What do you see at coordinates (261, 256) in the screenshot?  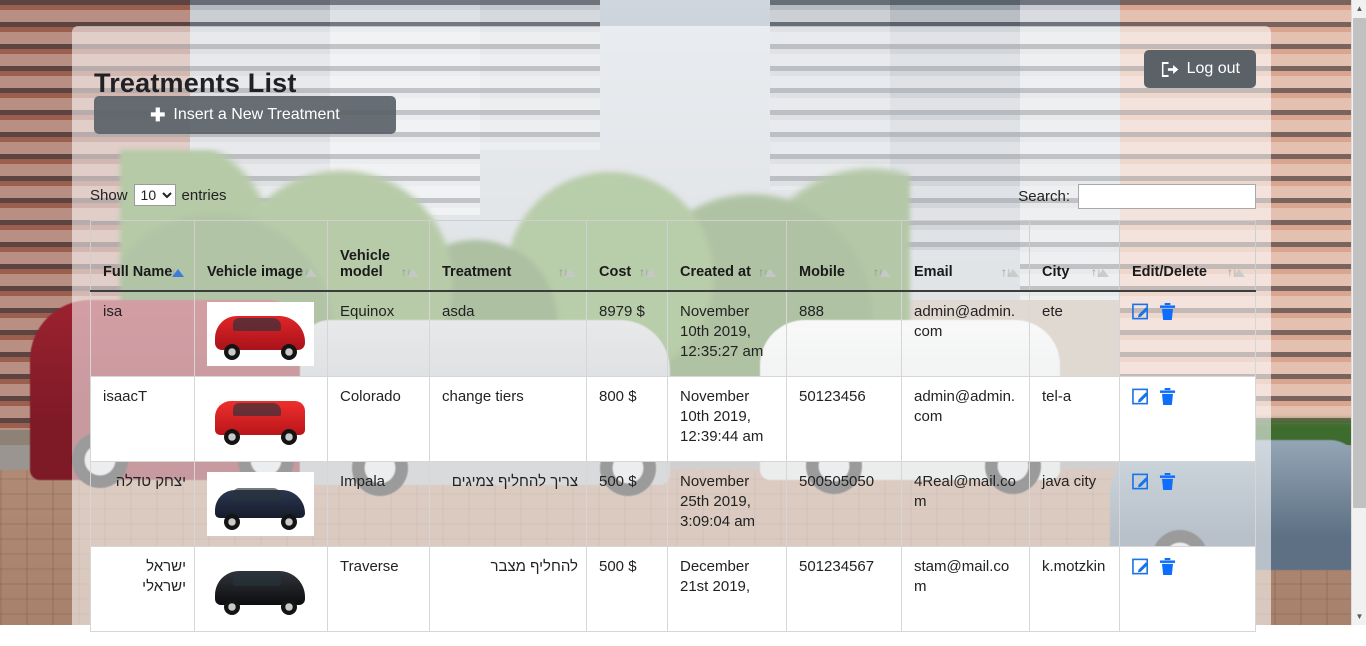 I see `column-header-vehicle-image: Vehicle image ↑↓` at bounding box center [261, 256].